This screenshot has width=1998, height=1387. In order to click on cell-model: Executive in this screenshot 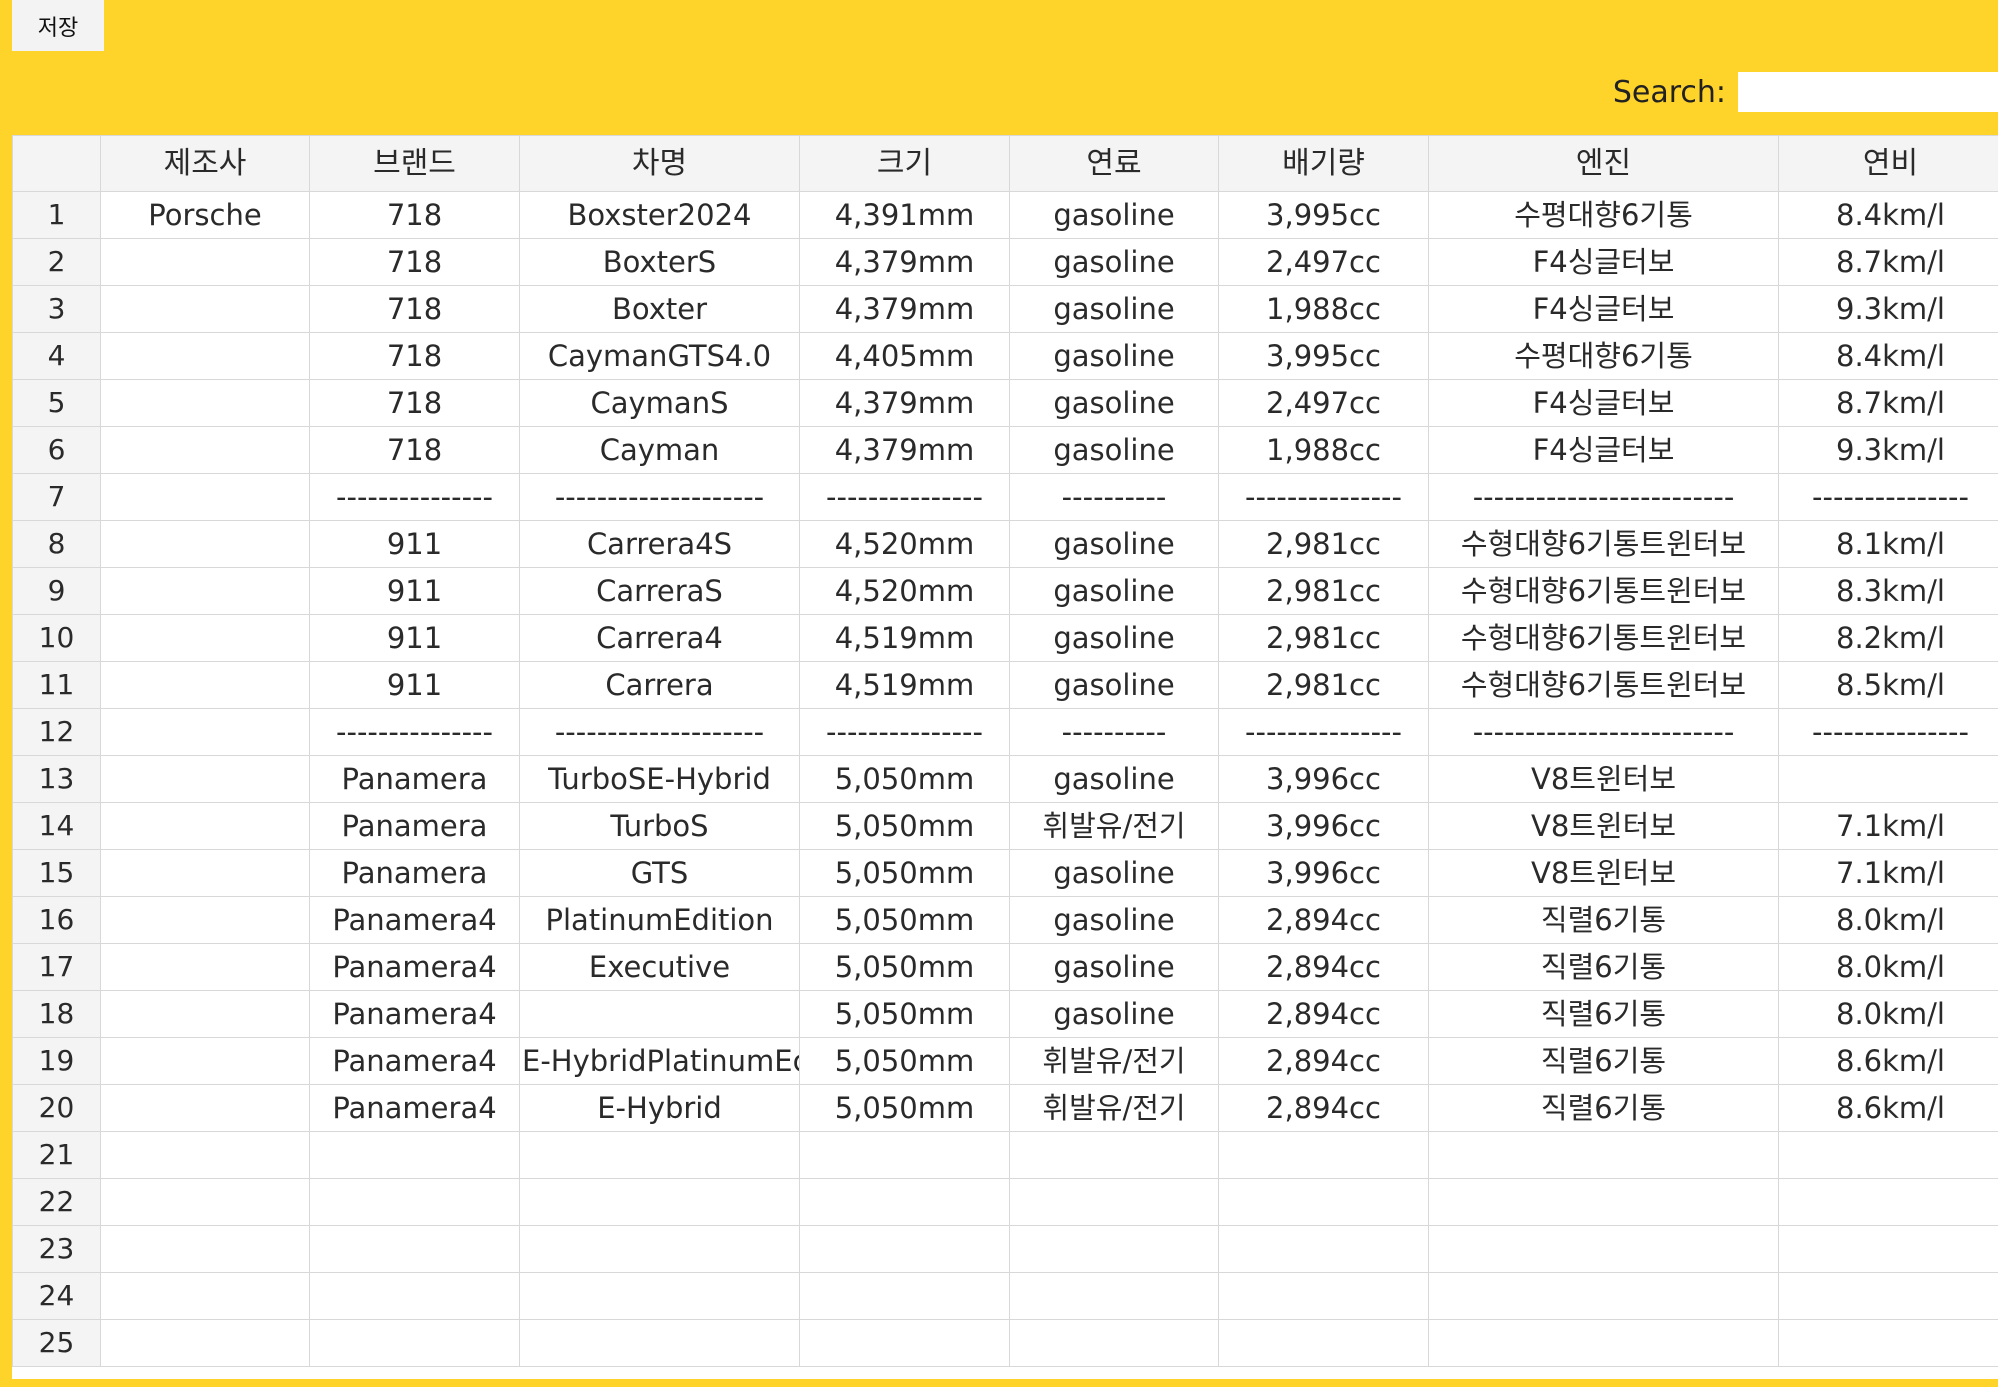, I will do `click(659, 967)`.